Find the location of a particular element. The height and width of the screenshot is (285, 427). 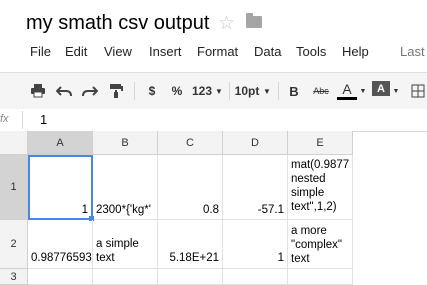

text-color-button: A is located at coordinates (347, 90).